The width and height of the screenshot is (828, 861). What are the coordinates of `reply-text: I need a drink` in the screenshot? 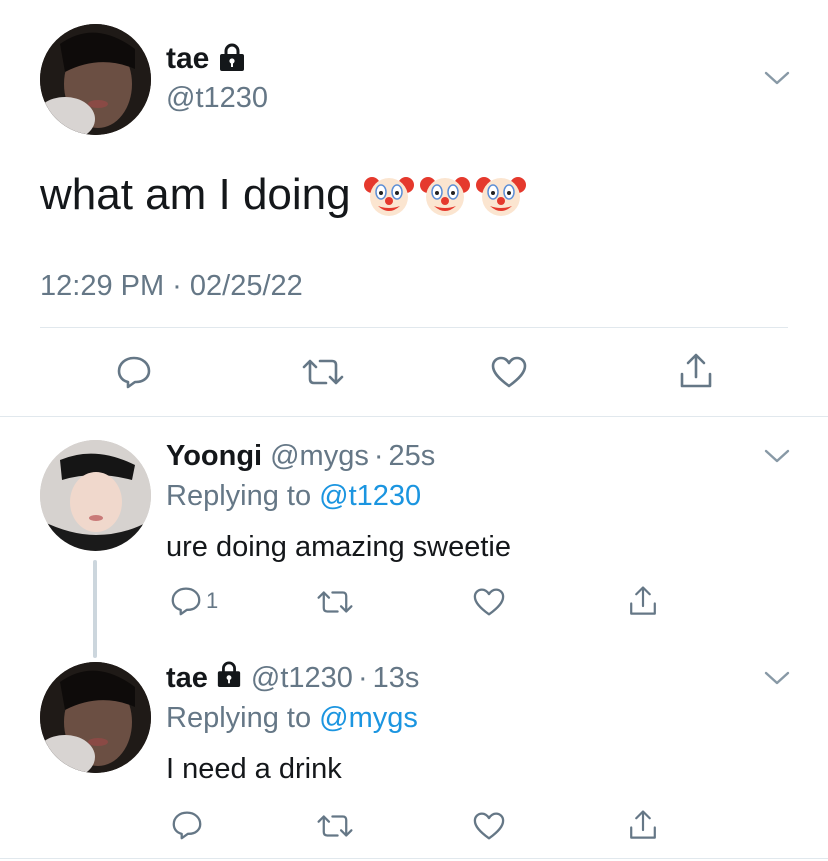 It's located at (254, 769).